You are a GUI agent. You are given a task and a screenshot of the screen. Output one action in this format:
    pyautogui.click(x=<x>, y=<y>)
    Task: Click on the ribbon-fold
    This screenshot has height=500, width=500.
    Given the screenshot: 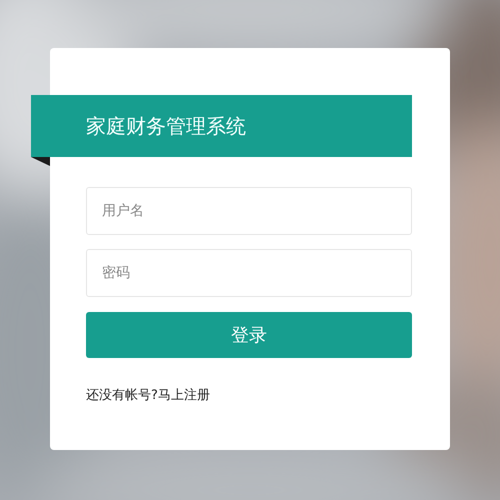 What is the action you would take?
    pyautogui.click(x=40, y=161)
    